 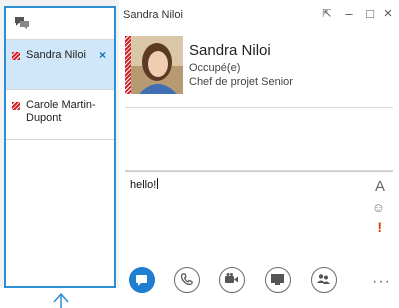 I want to click on avatar, so click(x=154, y=65).